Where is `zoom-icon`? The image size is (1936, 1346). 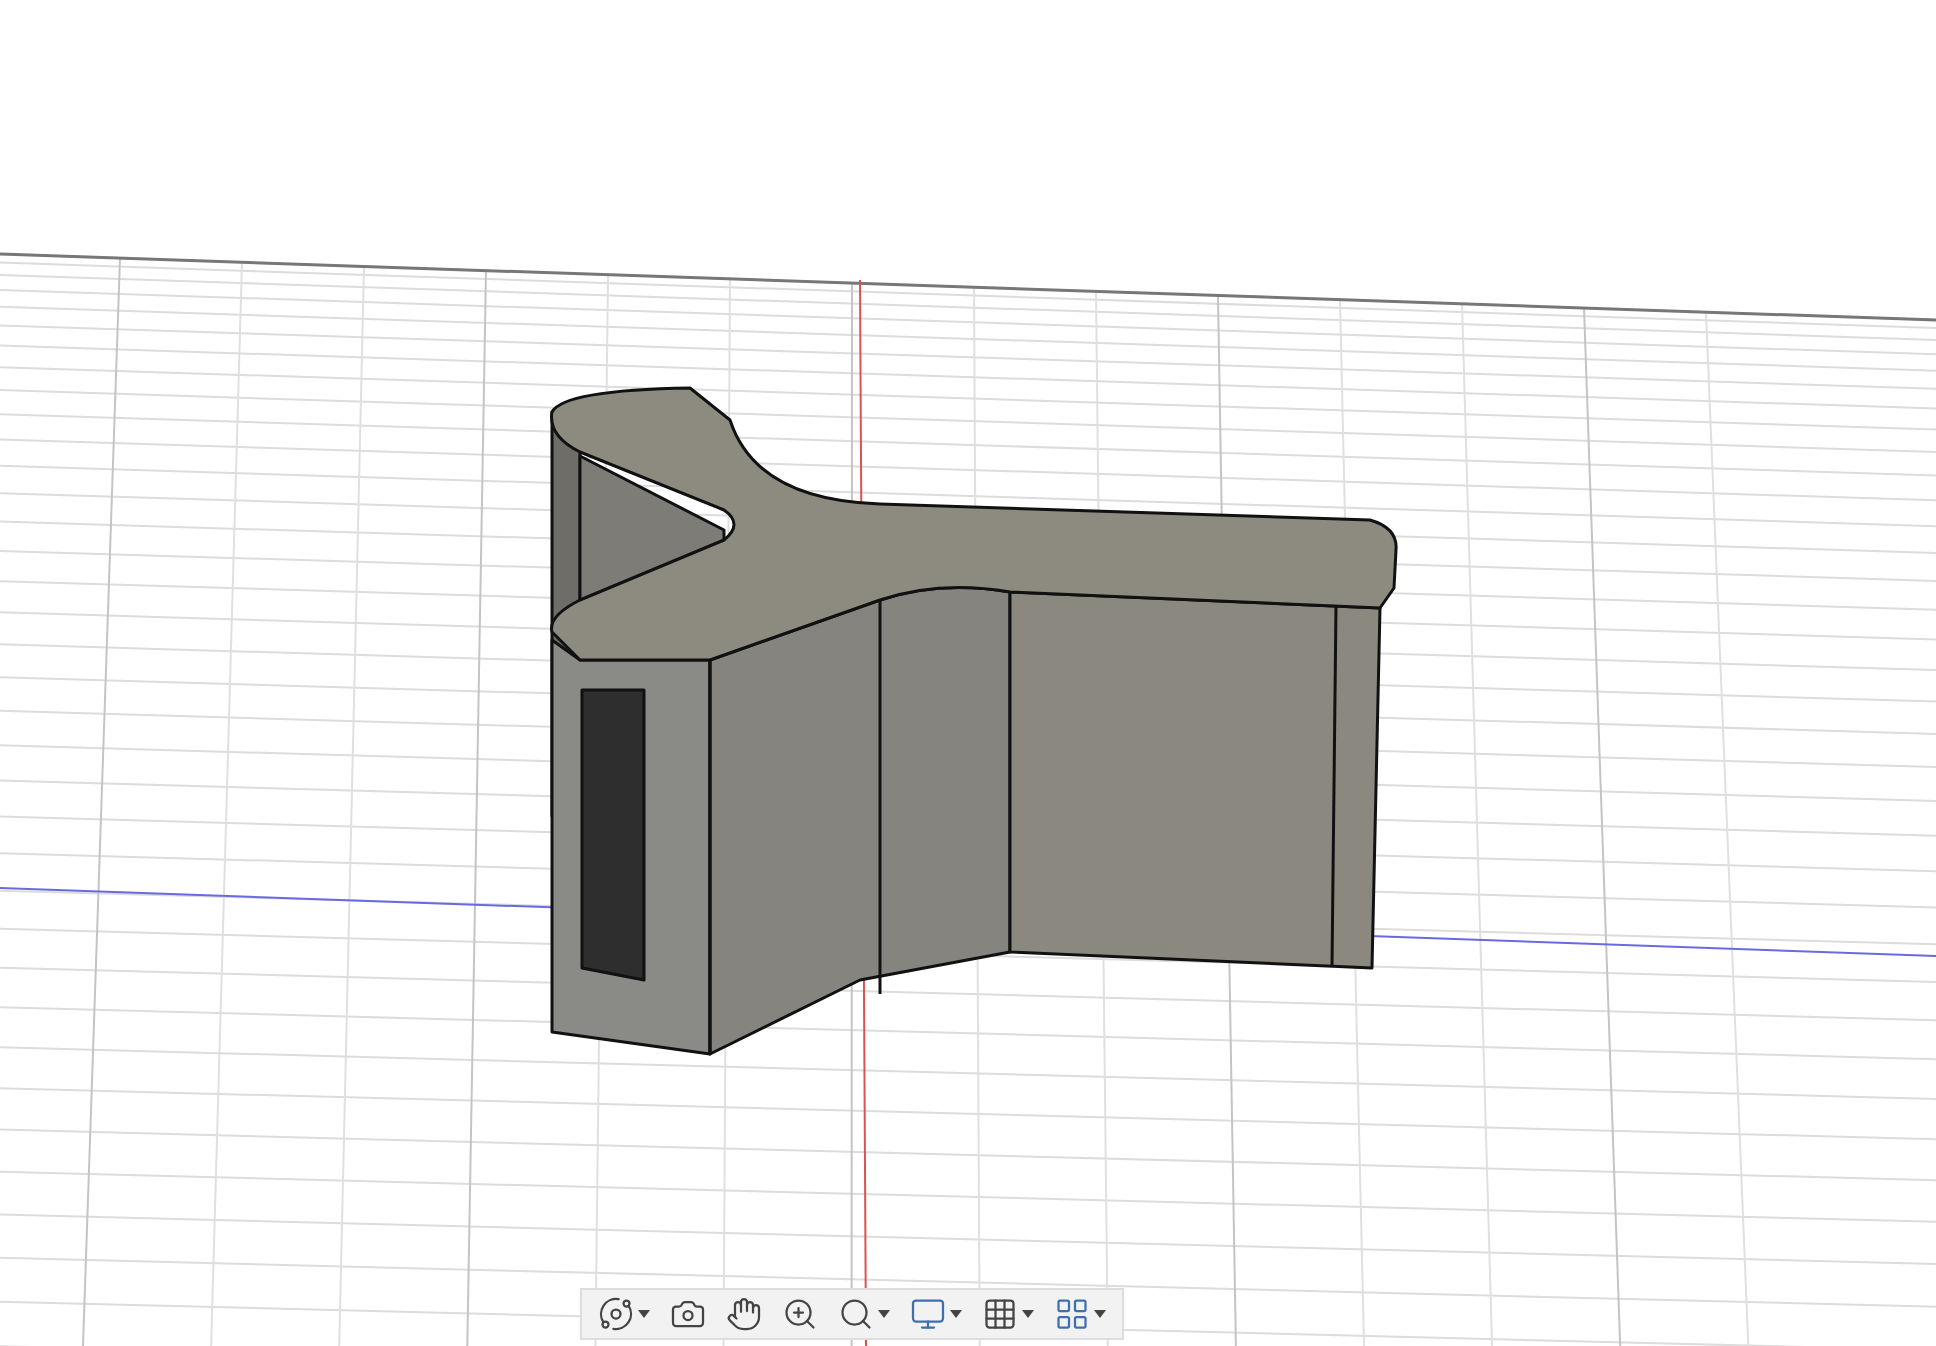
zoom-icon is located at coordinates (800, 1314).